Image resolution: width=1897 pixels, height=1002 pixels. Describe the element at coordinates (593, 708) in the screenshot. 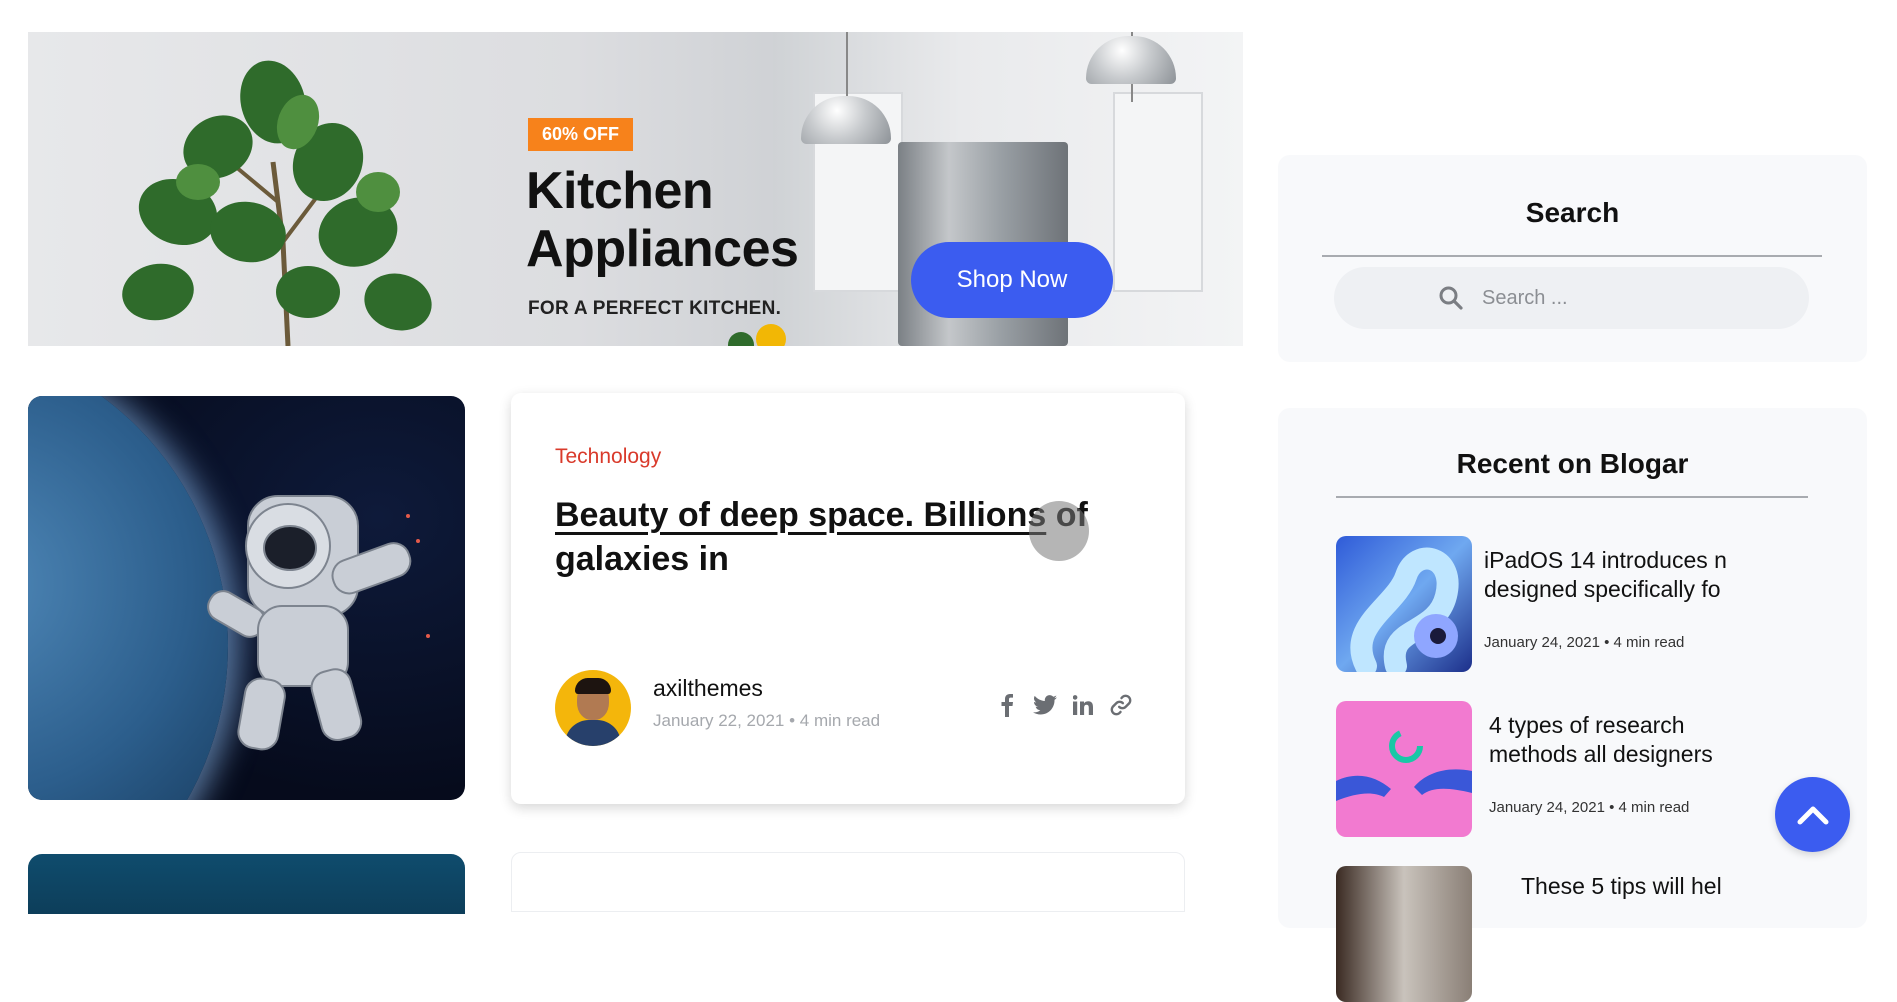

I see `author-avatar` at that location.